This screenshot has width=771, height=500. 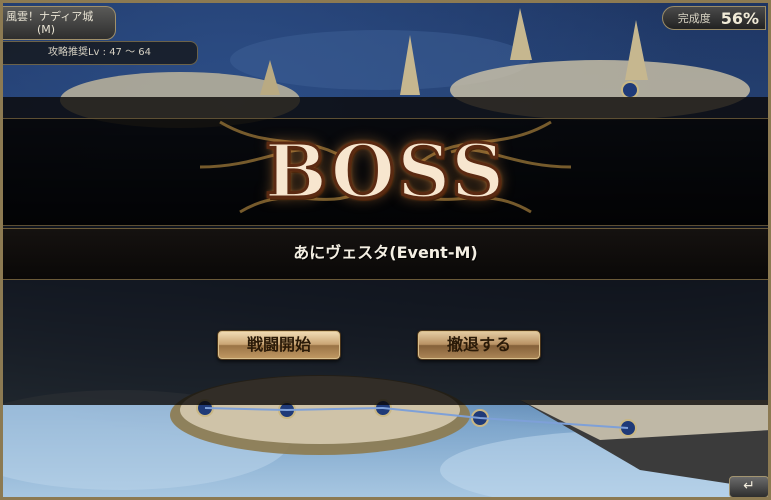 I want to click on area-name: 風雲！ナディア城, so click(x=50, y=16).